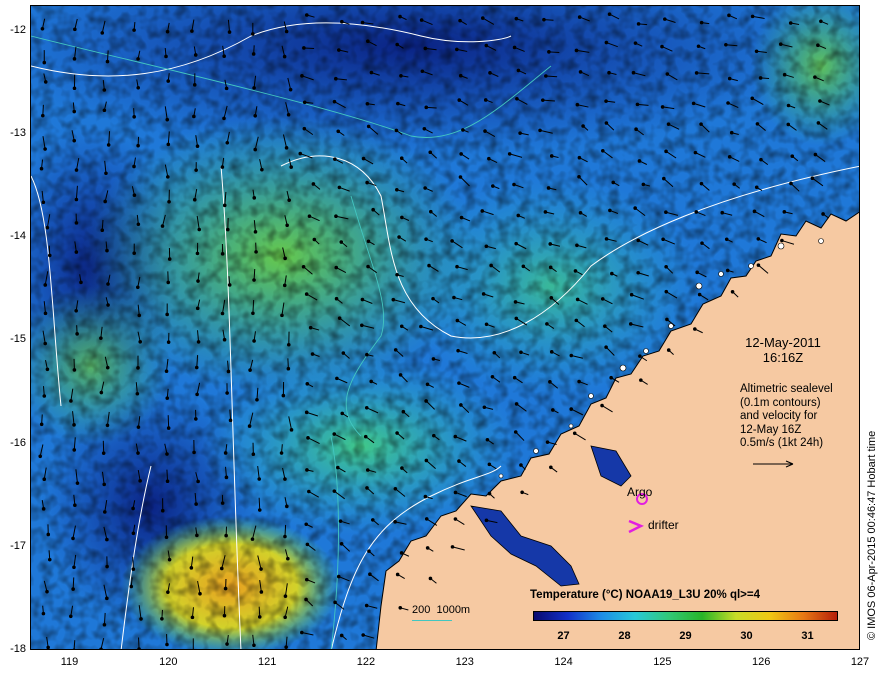 Image resolution: width=880 pixels, height=680 pixels. Describe the element at coordinates (18, 29) in the screenshot. I see `lat-tick: -12` at that location.